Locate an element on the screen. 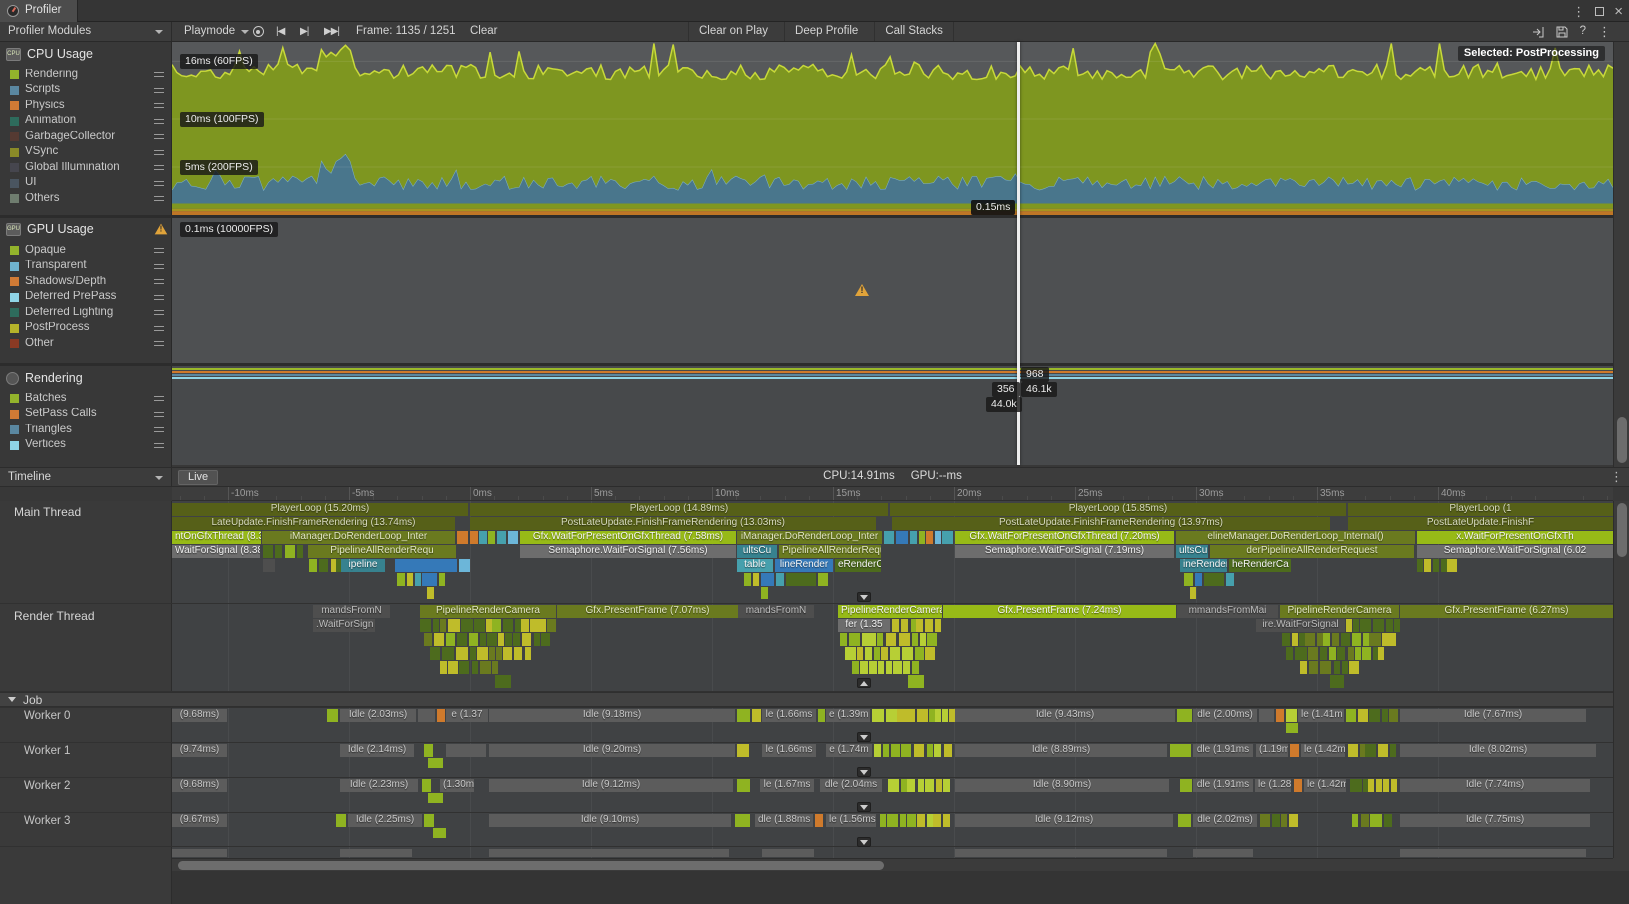 Image resolution: width=1629 pixels, height=904 pixels. next-frame-button: ▶| is located at coordinates (304, 31).